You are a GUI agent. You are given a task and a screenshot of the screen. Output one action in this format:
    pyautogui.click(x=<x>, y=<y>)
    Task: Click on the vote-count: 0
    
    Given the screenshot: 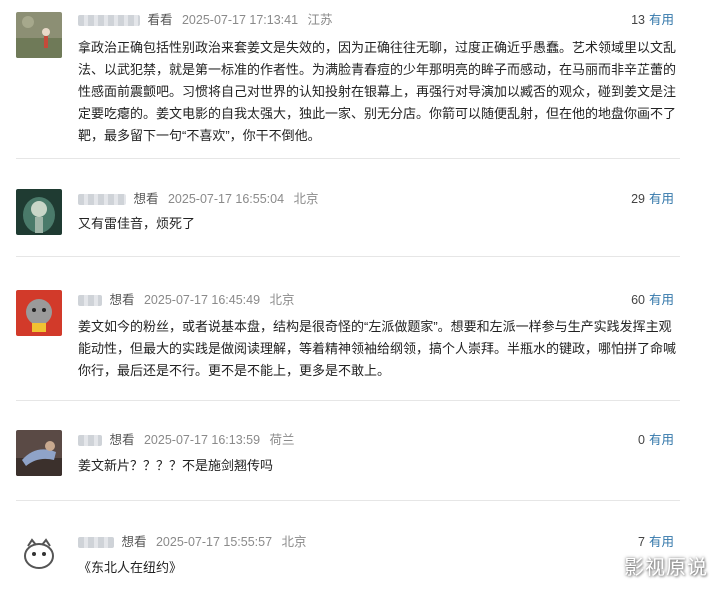 What is the action you would take?
    pyautogui.click(x=641, y=440)
    